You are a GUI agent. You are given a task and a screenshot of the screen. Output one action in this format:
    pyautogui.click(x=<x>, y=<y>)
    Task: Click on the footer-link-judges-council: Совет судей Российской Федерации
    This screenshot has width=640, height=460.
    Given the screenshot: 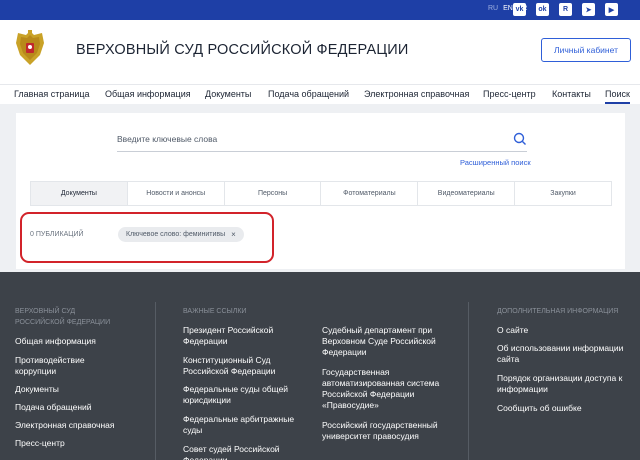 What is the action you would take?
    pyautogui.click(x=242, y=452)
    